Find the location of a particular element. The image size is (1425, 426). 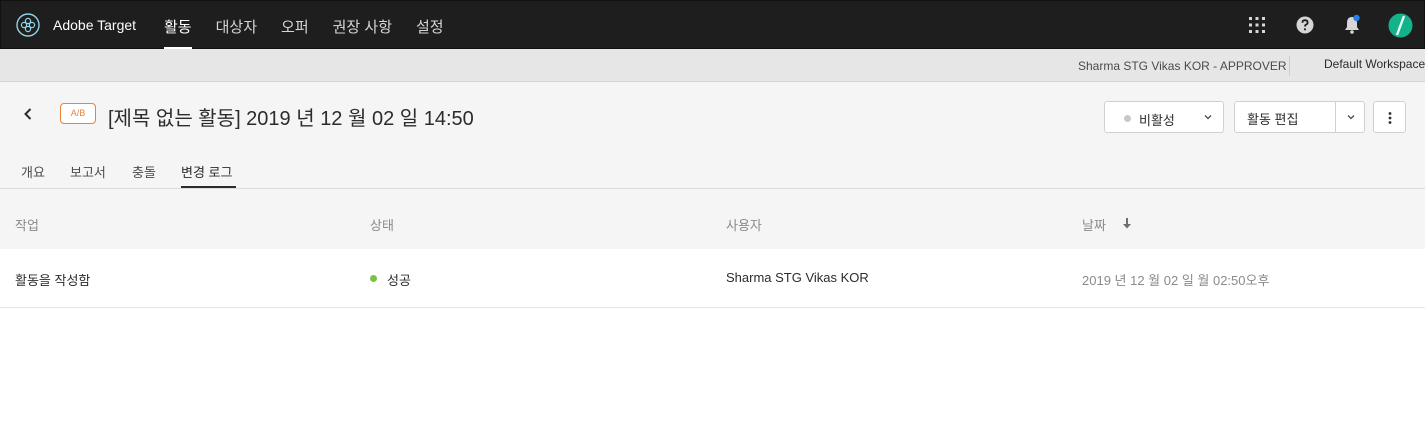

cell-user: Sharma STG Vikas KOR is located at coordinates (797, 277).